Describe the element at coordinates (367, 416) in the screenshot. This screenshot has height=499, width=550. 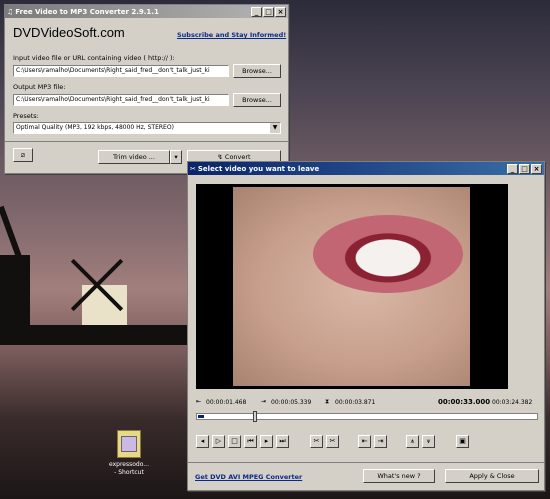
I see `seek-bar` at that location.